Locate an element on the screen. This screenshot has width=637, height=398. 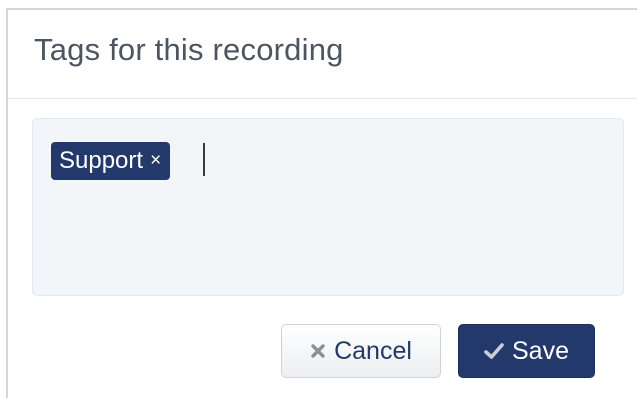
tag-text-input is located at coordinates (389, 159).